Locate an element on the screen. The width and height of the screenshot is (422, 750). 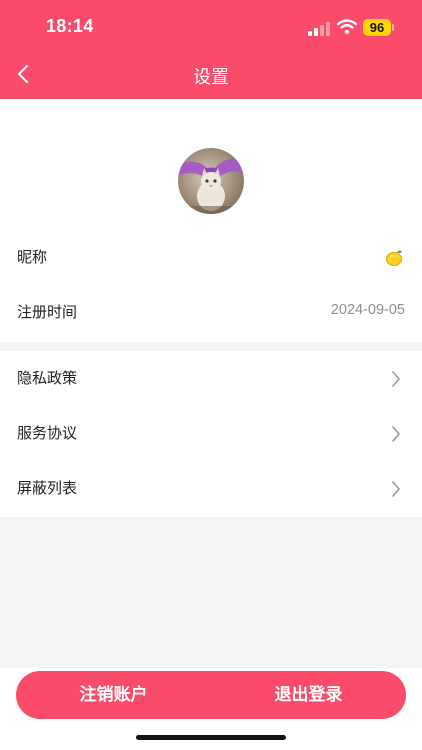
wifi-icon is located at coordinates (347, 27).